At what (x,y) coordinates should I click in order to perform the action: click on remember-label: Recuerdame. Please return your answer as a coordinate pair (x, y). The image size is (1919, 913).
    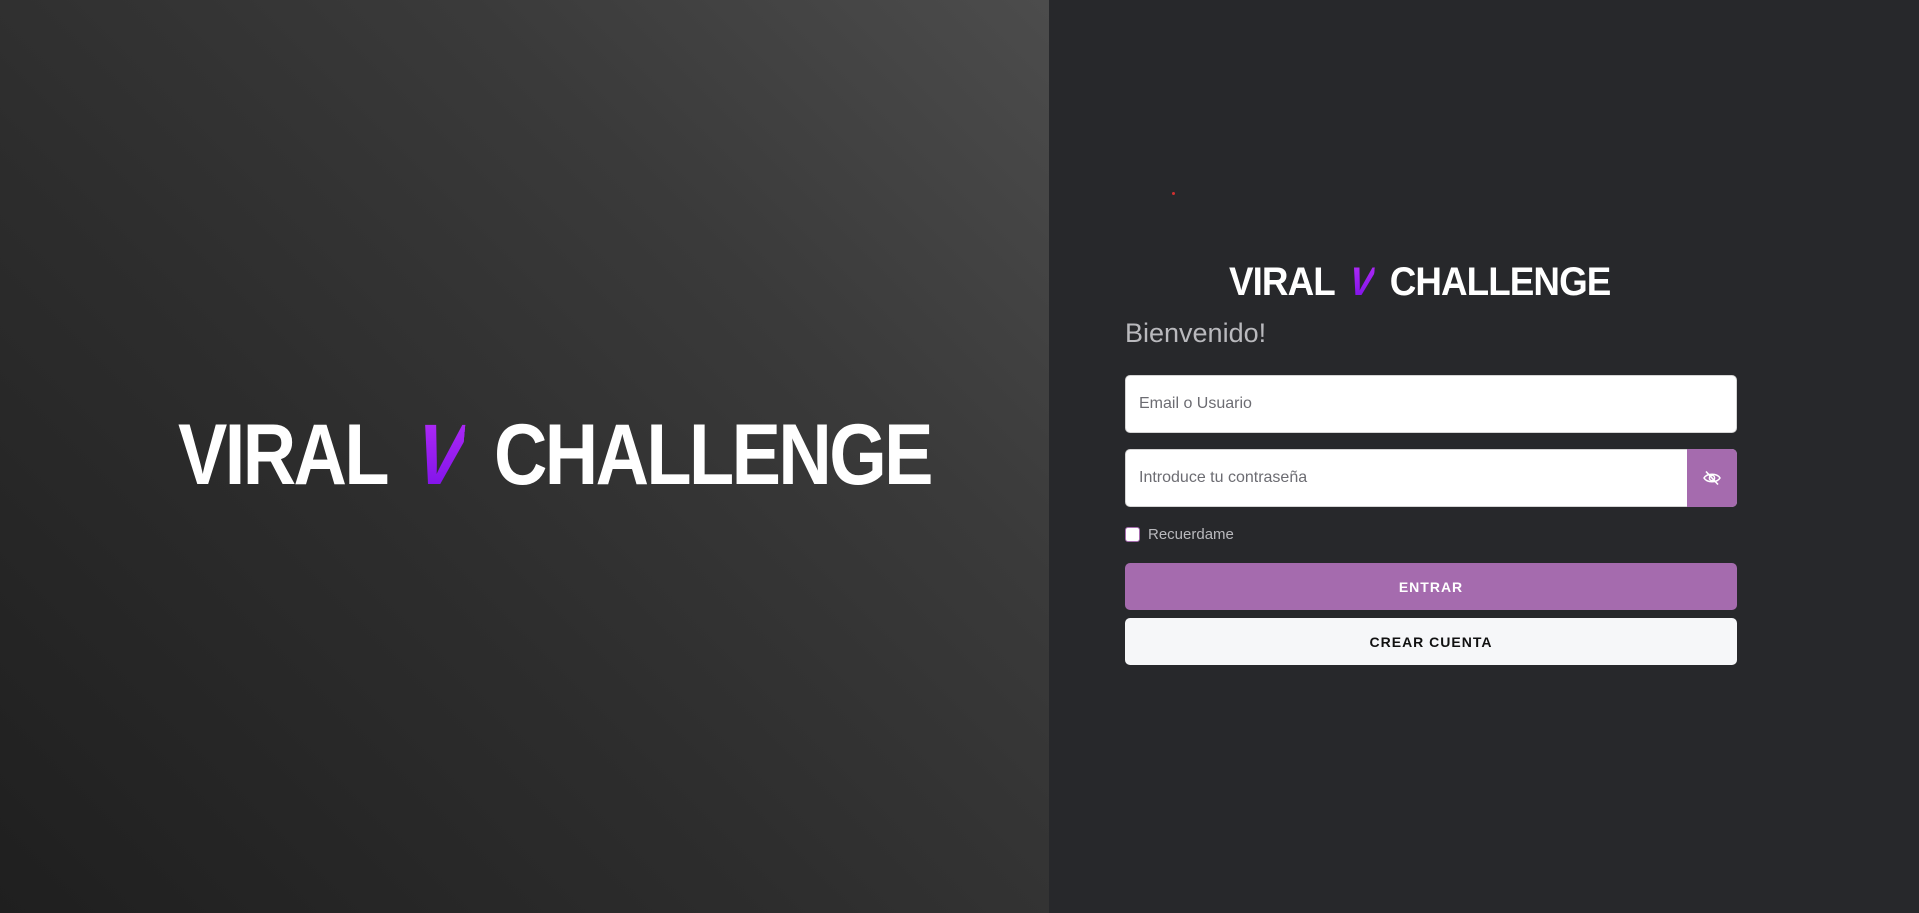
    Looking at the image, I should click on (1191, 534).